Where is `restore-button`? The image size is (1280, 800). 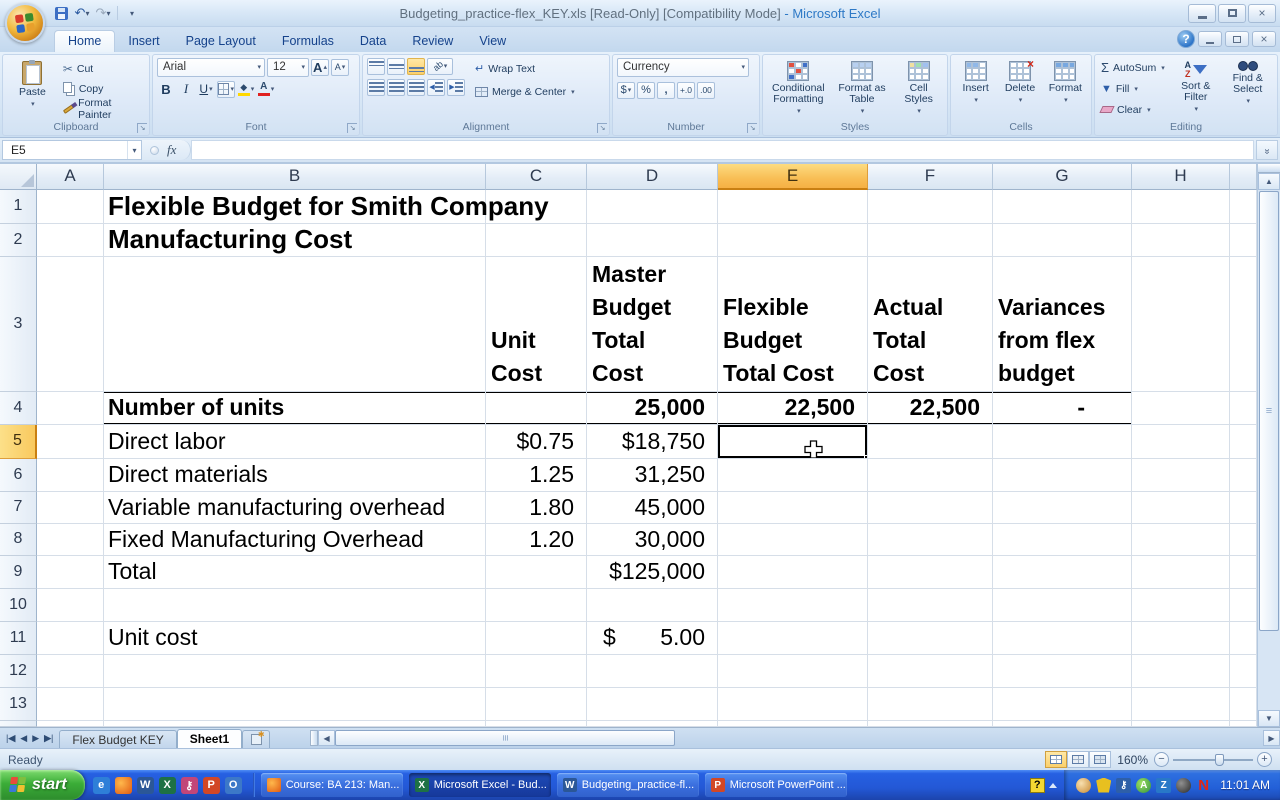
restore-button is located at coordinates (1232, 13).